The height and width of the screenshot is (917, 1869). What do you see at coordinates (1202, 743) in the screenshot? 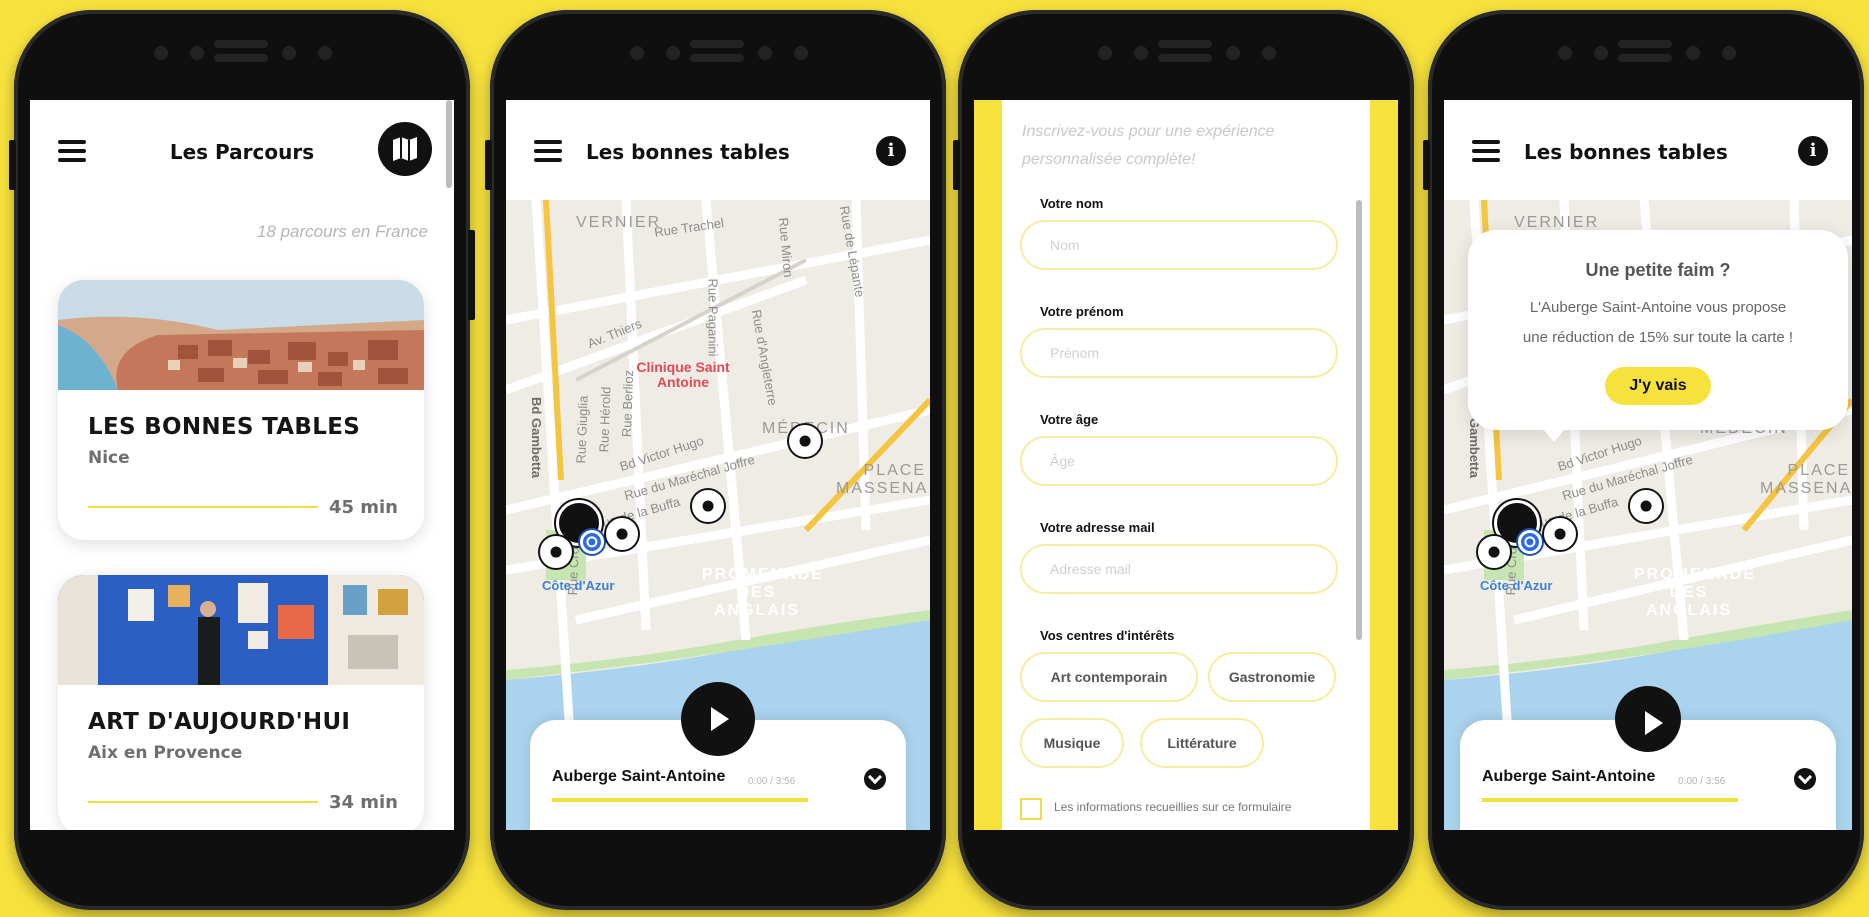
I see `interest-chip: Littérature` at bounding box center [1202, 743].